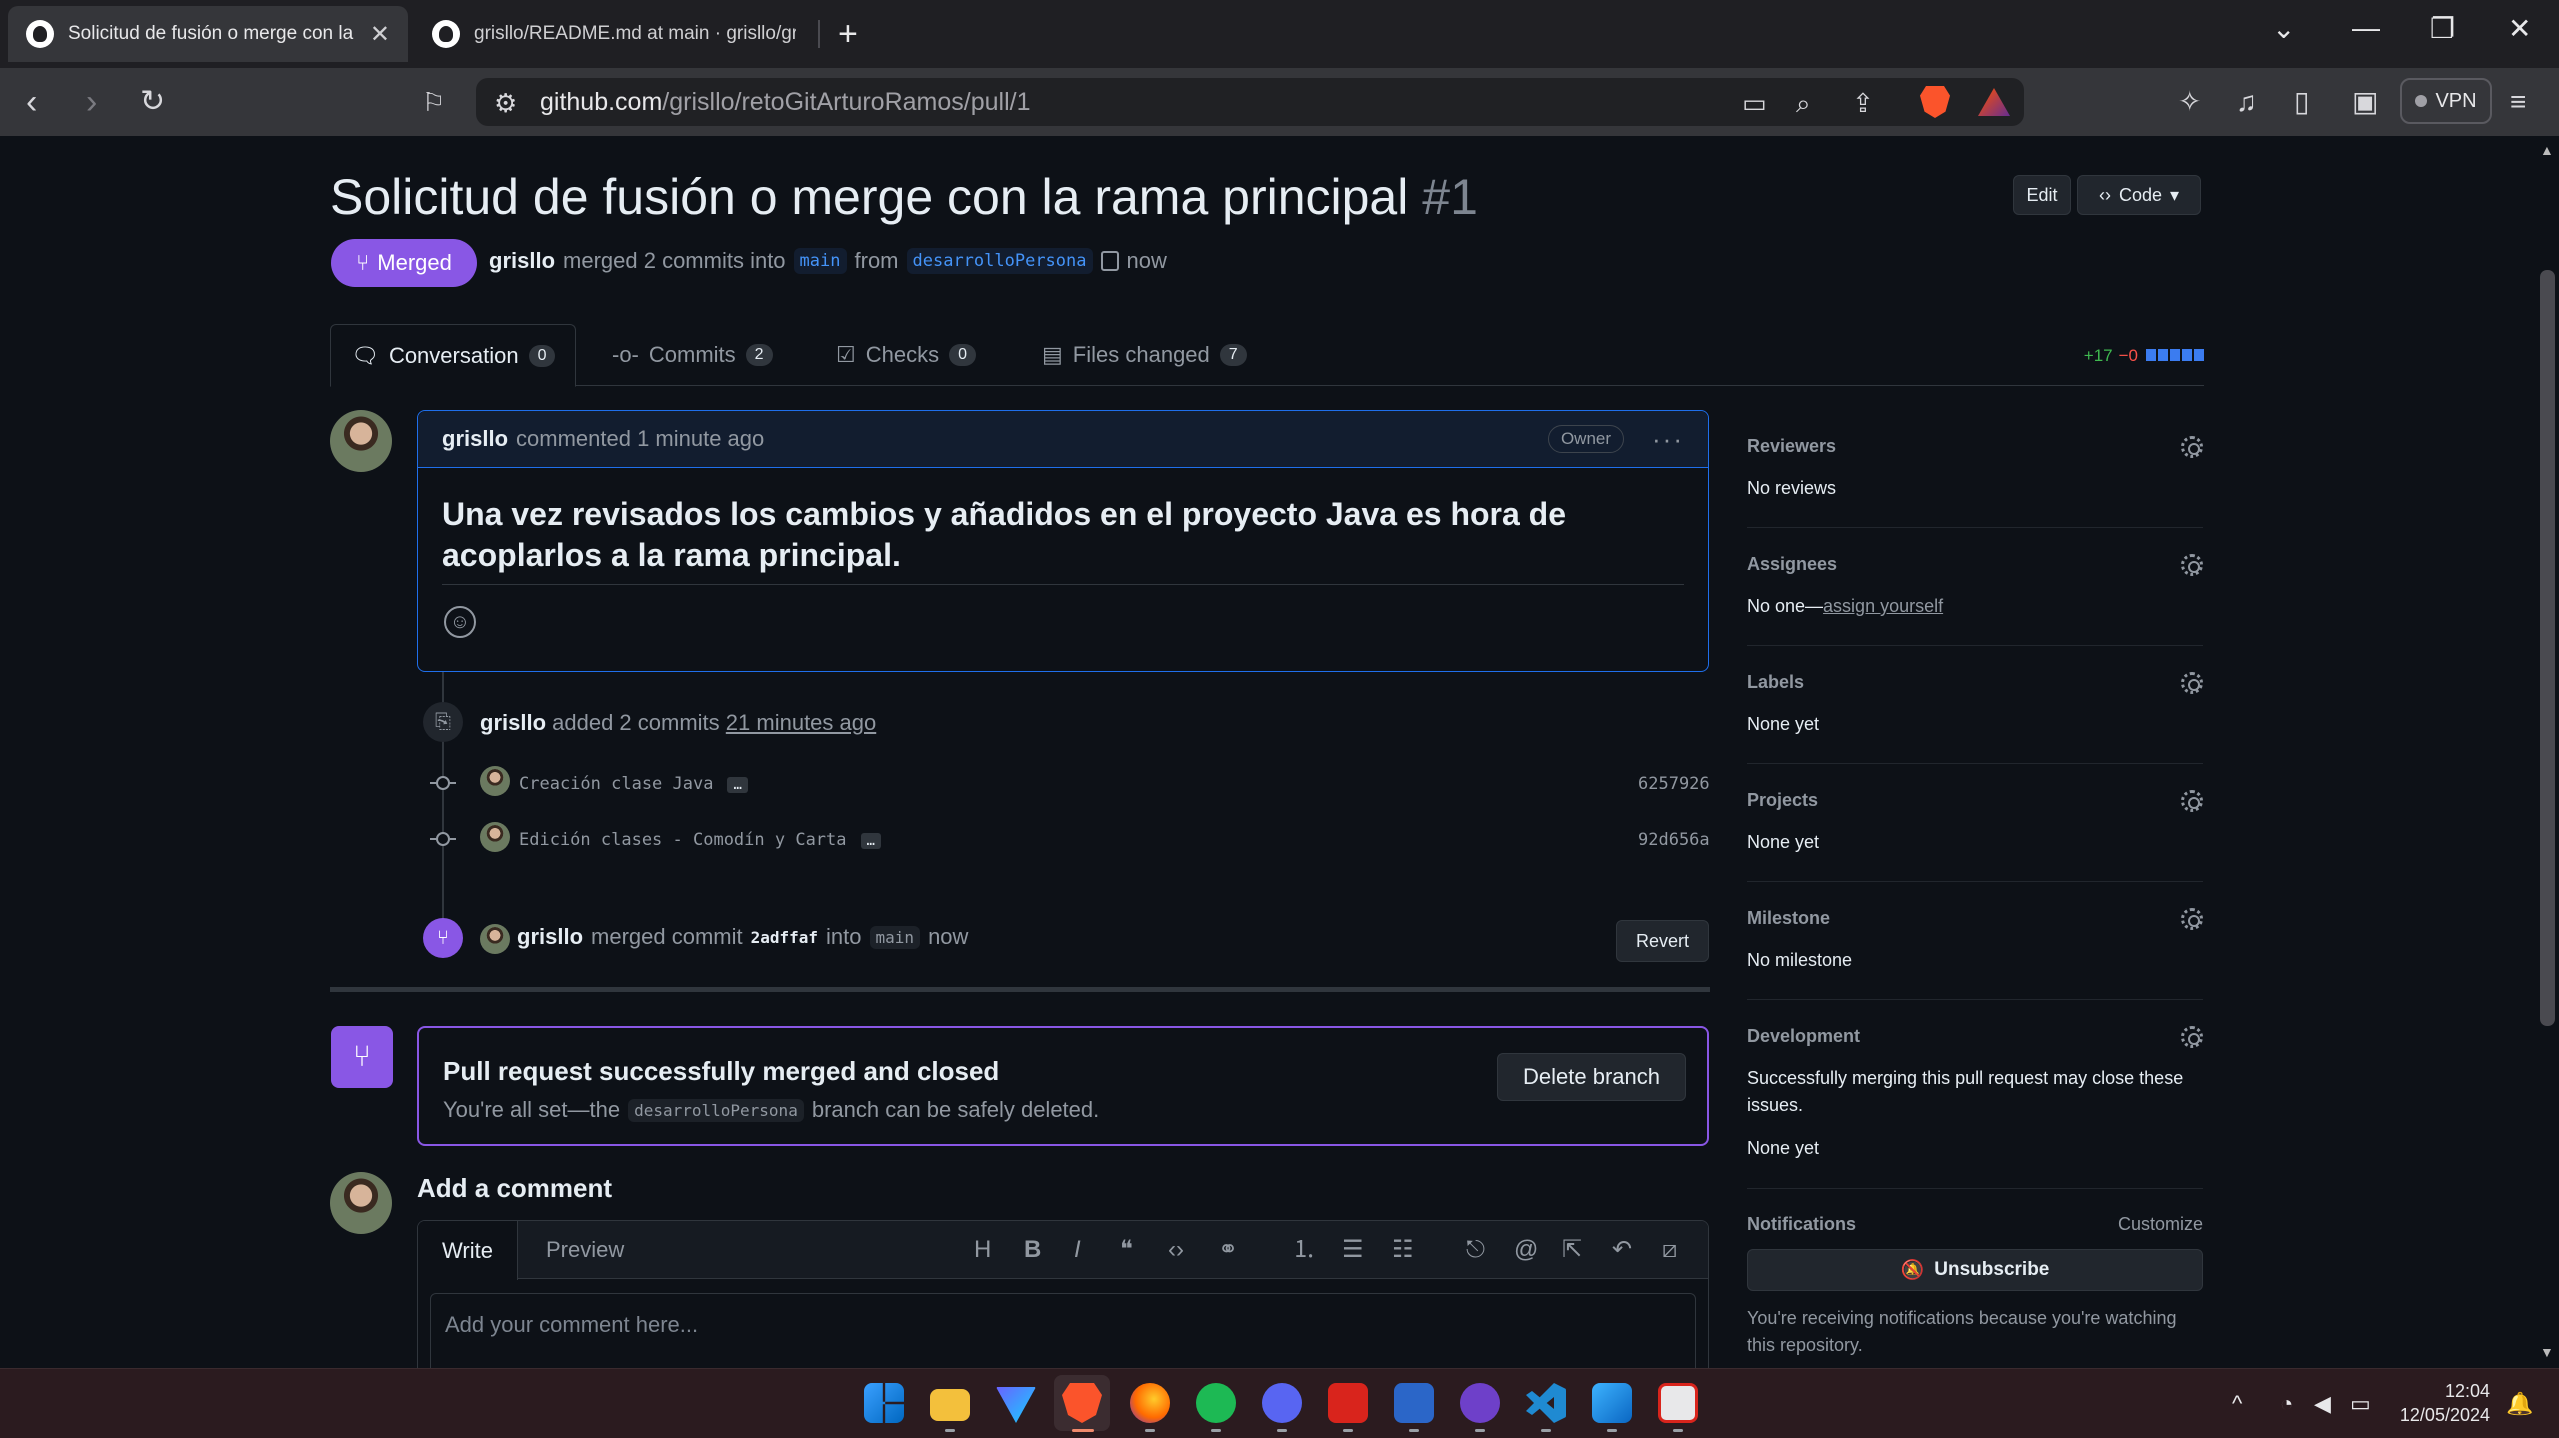 The image size is (2559, 1438). I want to click on head-branch: desarrolloPersona, so click(999, 261).